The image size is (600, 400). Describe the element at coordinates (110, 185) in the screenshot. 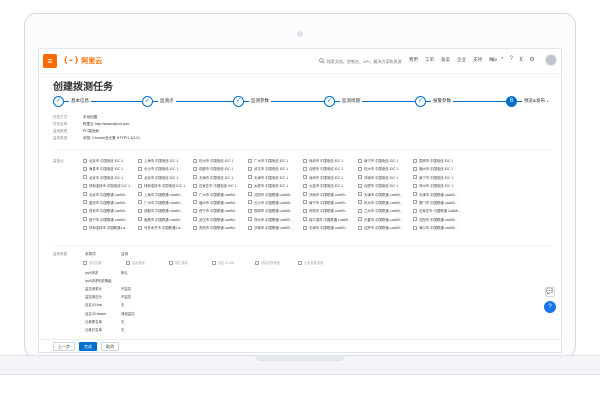

I see `location-item: 呼和浩特市 中国电信 IDC 1` at that location.